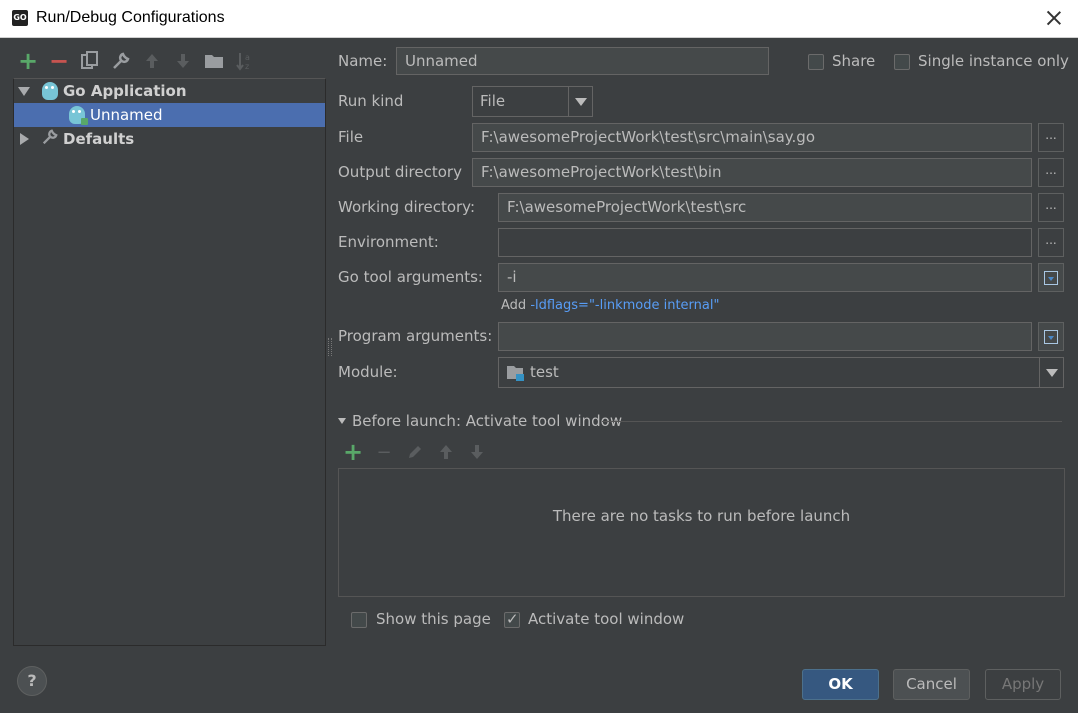 Image resolution: width=1078 pixels, height=713 pixels. I want to click on move-up-button, so click(152, 61).